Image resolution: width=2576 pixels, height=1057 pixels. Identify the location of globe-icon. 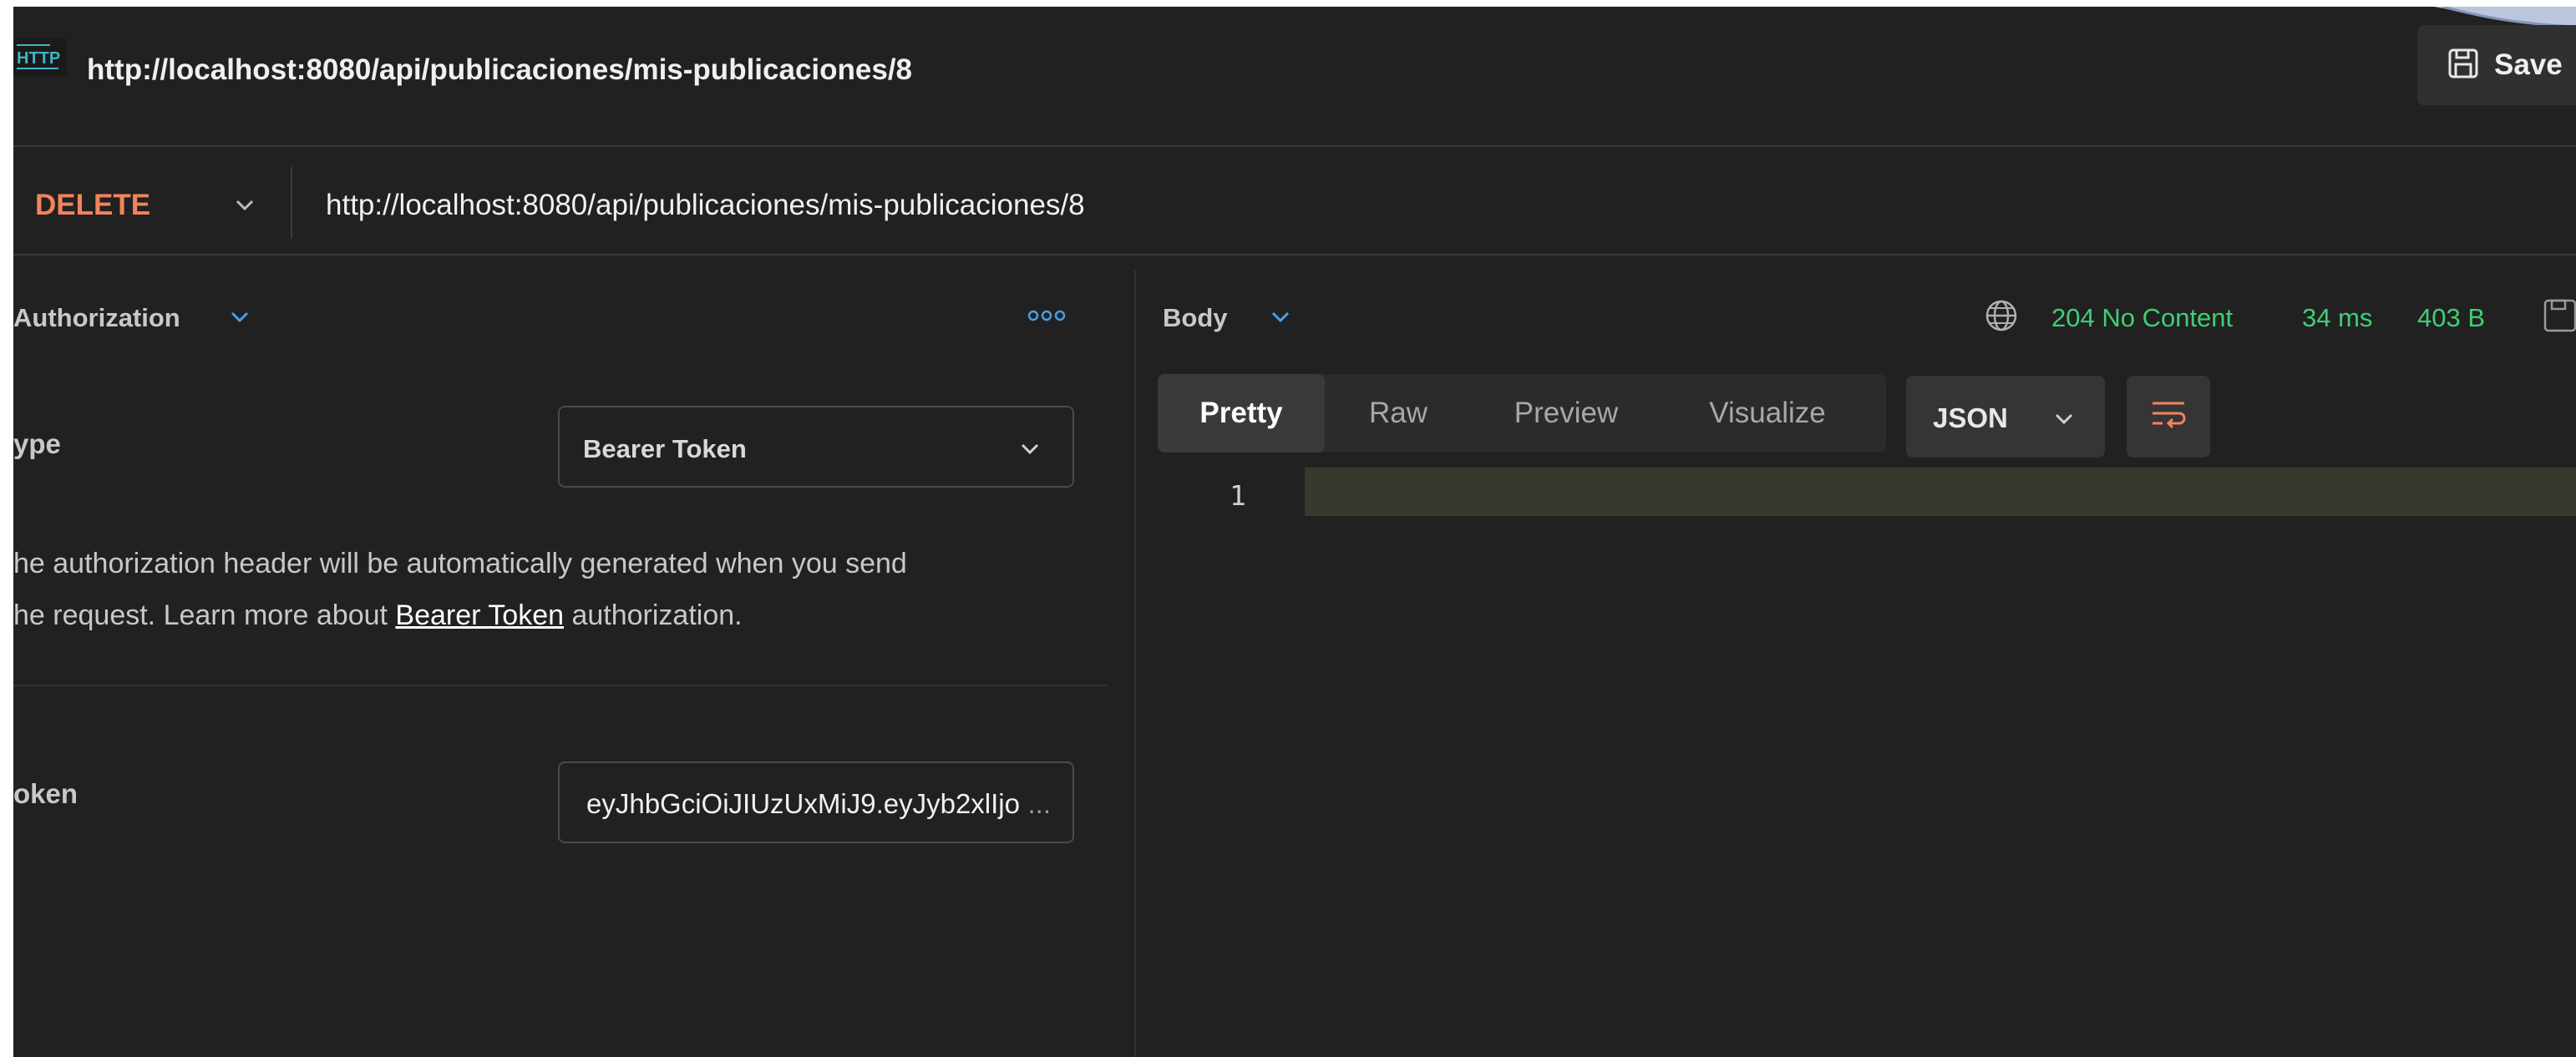
(2001, 317).